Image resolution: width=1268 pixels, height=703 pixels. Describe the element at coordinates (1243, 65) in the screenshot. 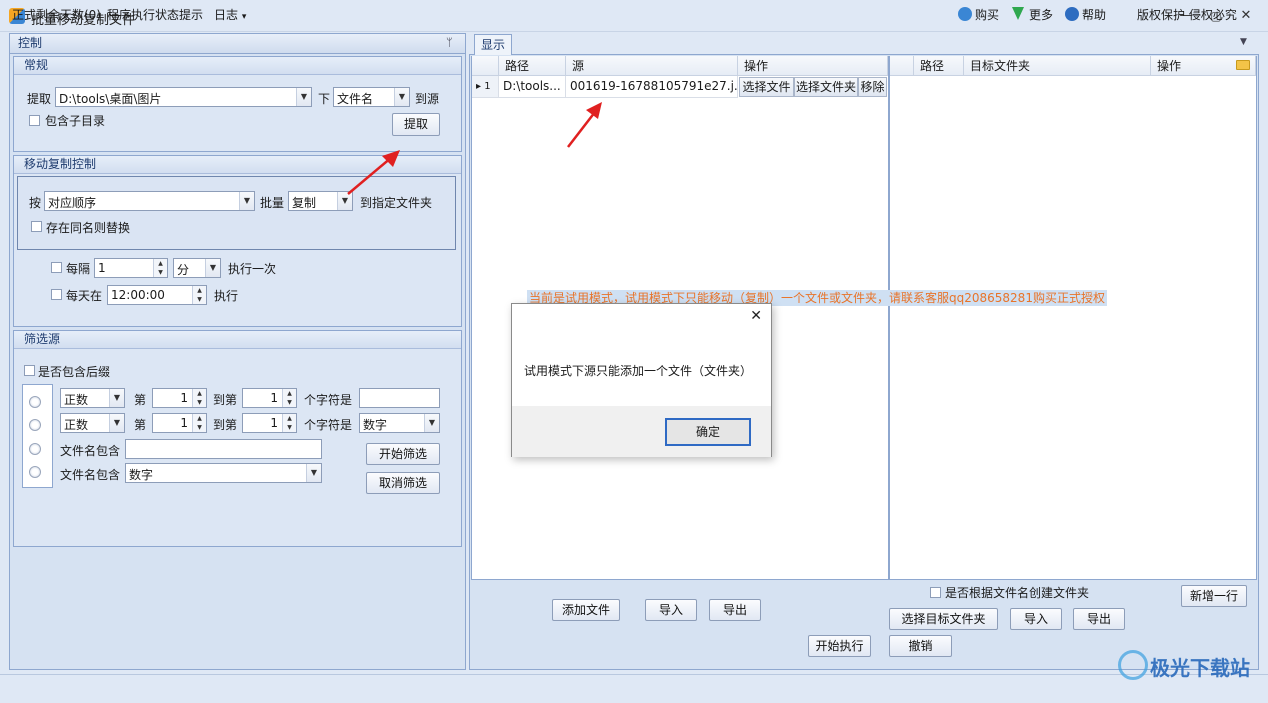

I see `folder-icon` at that location.